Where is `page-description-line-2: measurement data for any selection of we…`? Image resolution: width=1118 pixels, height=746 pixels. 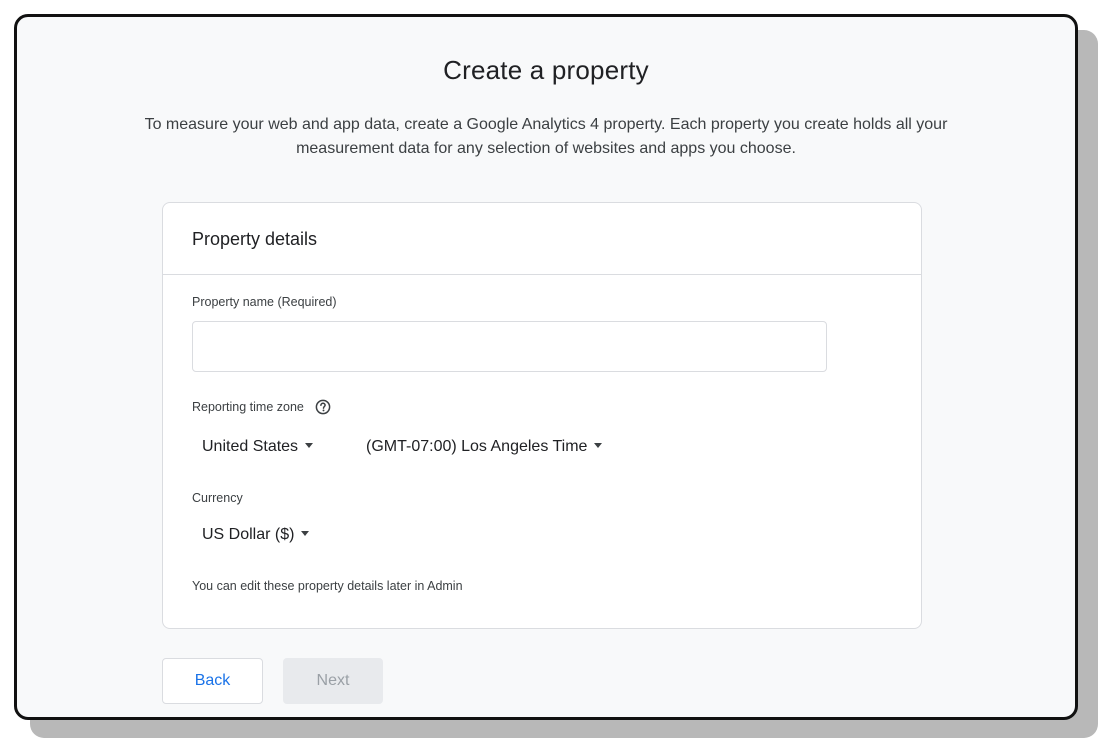
page-description-line-2: measurement data for any selection of we… is located at coordinates (546, 148).